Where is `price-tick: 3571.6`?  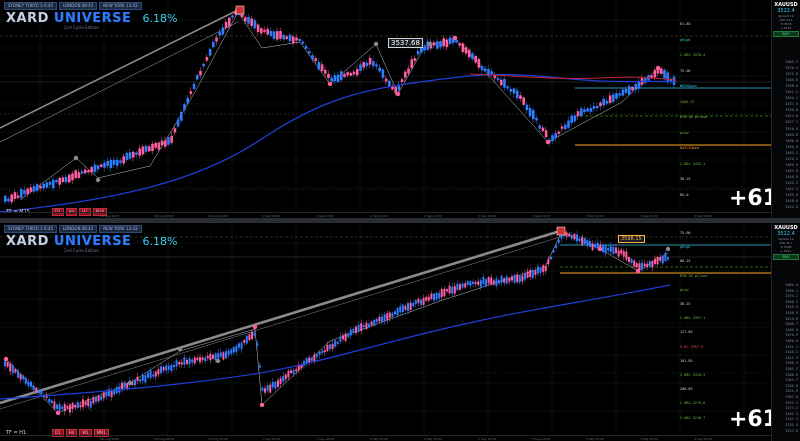 price-tick: 3571.6 is located at coordinates (791, 74).